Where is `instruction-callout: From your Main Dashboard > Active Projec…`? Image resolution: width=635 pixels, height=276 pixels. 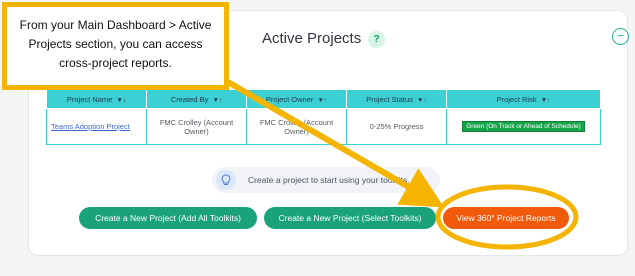
instruction-callout: From your Main Dashboard > Active Projec… is located at coordinates (115, 46).